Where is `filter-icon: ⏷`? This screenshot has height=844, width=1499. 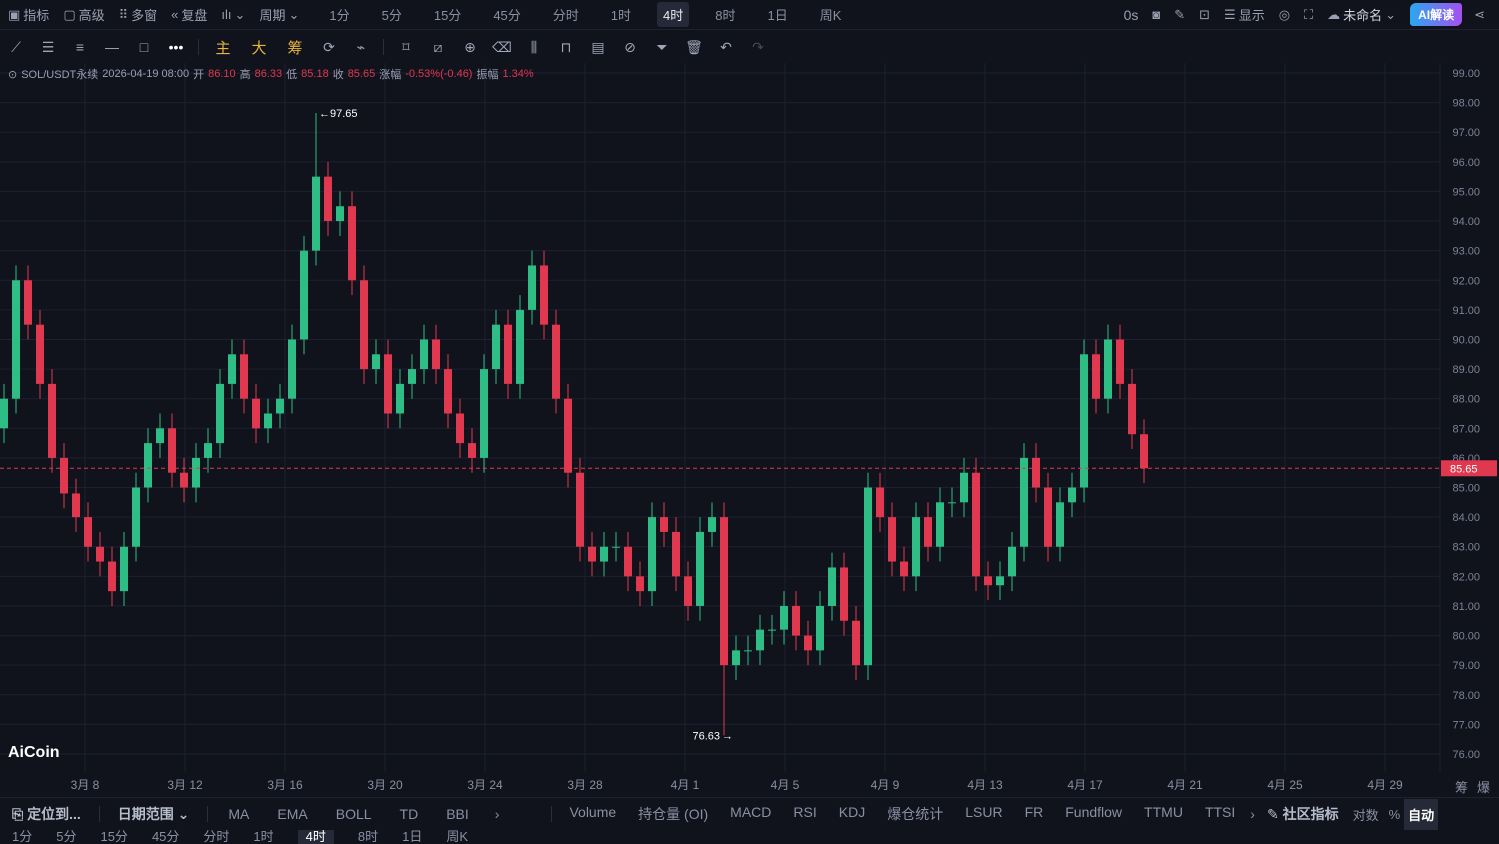 filter-icon: ⏷ is located at coordinates (662, 47).